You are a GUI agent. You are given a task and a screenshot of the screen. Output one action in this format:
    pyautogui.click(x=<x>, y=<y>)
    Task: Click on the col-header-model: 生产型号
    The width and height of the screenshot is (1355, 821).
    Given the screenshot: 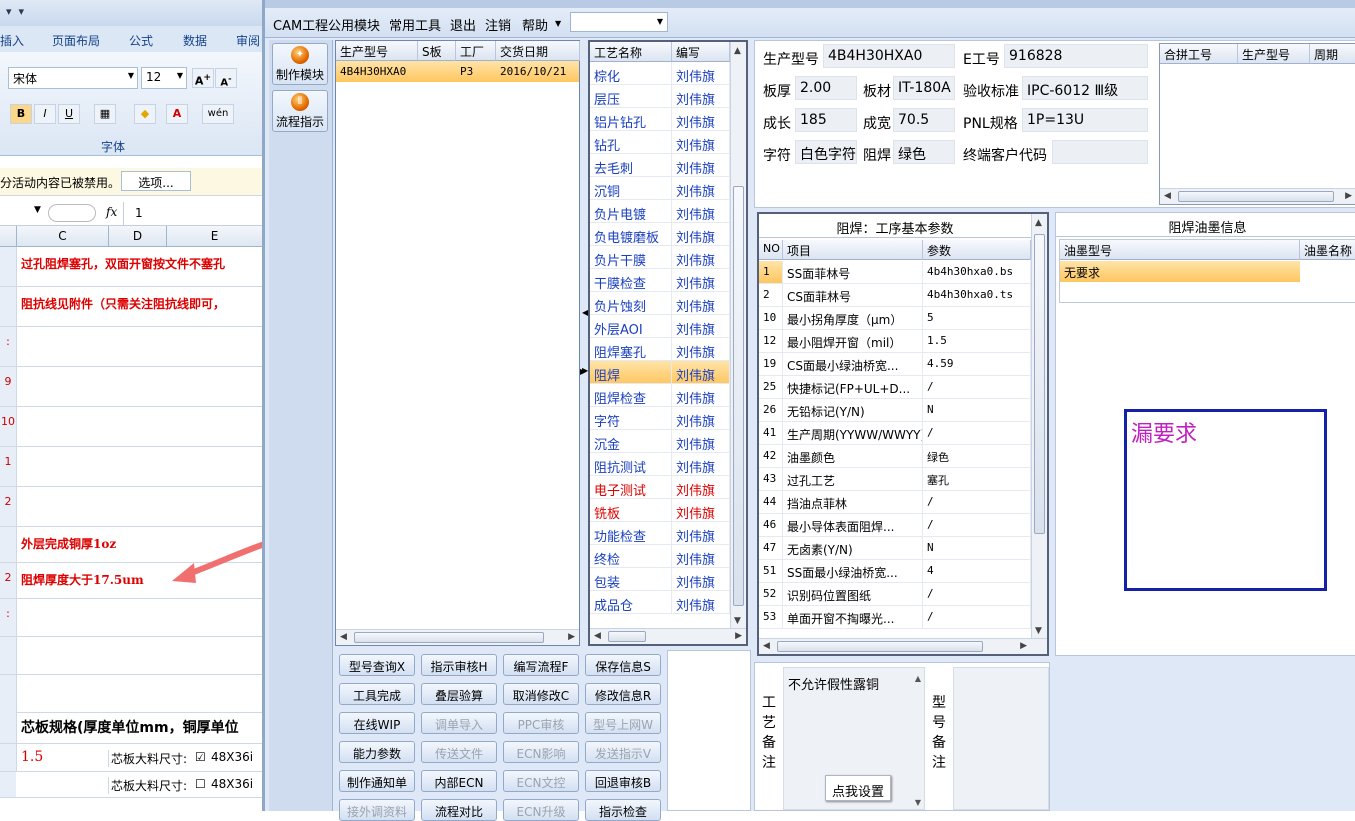 What is the action you would take?
    pyautogui.click(x=377, y=51)
    